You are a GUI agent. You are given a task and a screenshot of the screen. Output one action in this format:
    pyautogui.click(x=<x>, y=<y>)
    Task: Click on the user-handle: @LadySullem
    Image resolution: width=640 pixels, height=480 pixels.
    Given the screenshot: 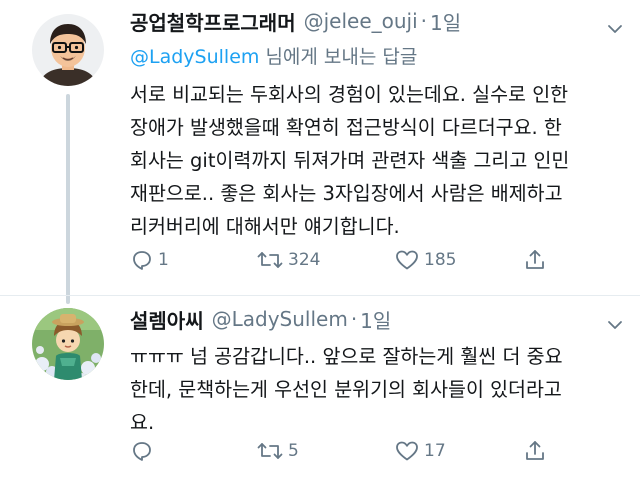 What is the action you would take?
    pyautogui.click(x=280, y=319)
    